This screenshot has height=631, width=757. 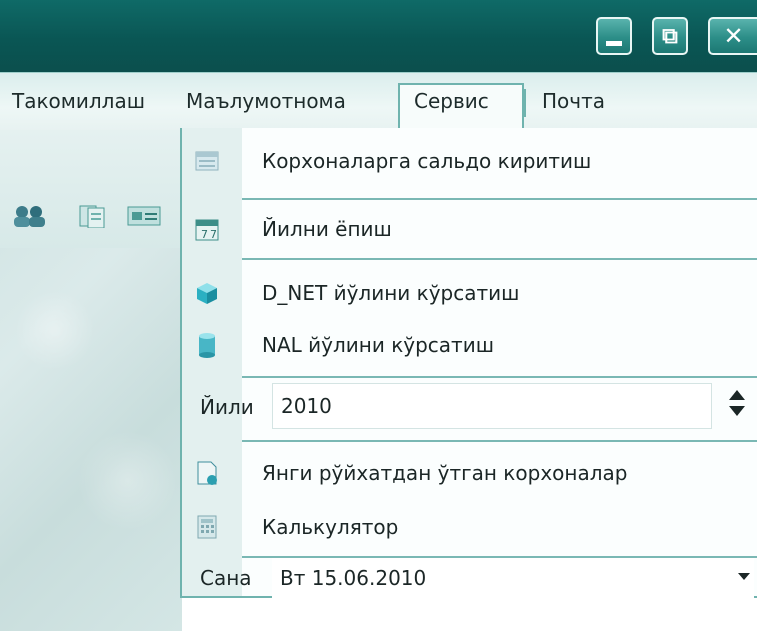 I want to click on database-icon, so click(x=207, y=345).